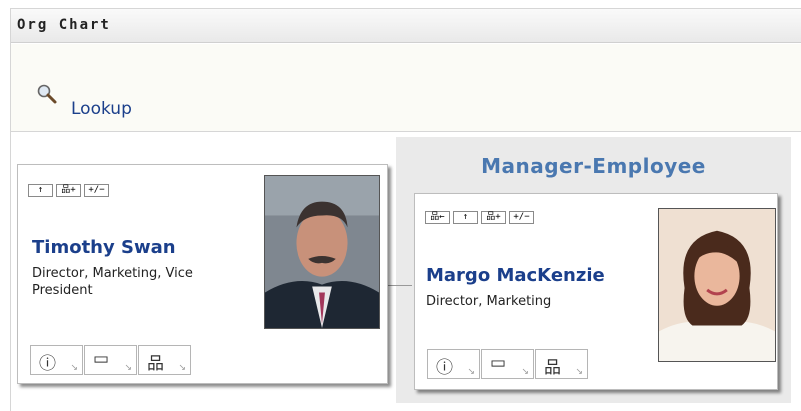  I want to click on card-toolbar: ↑ 品+ +/−, so click(68, 190).